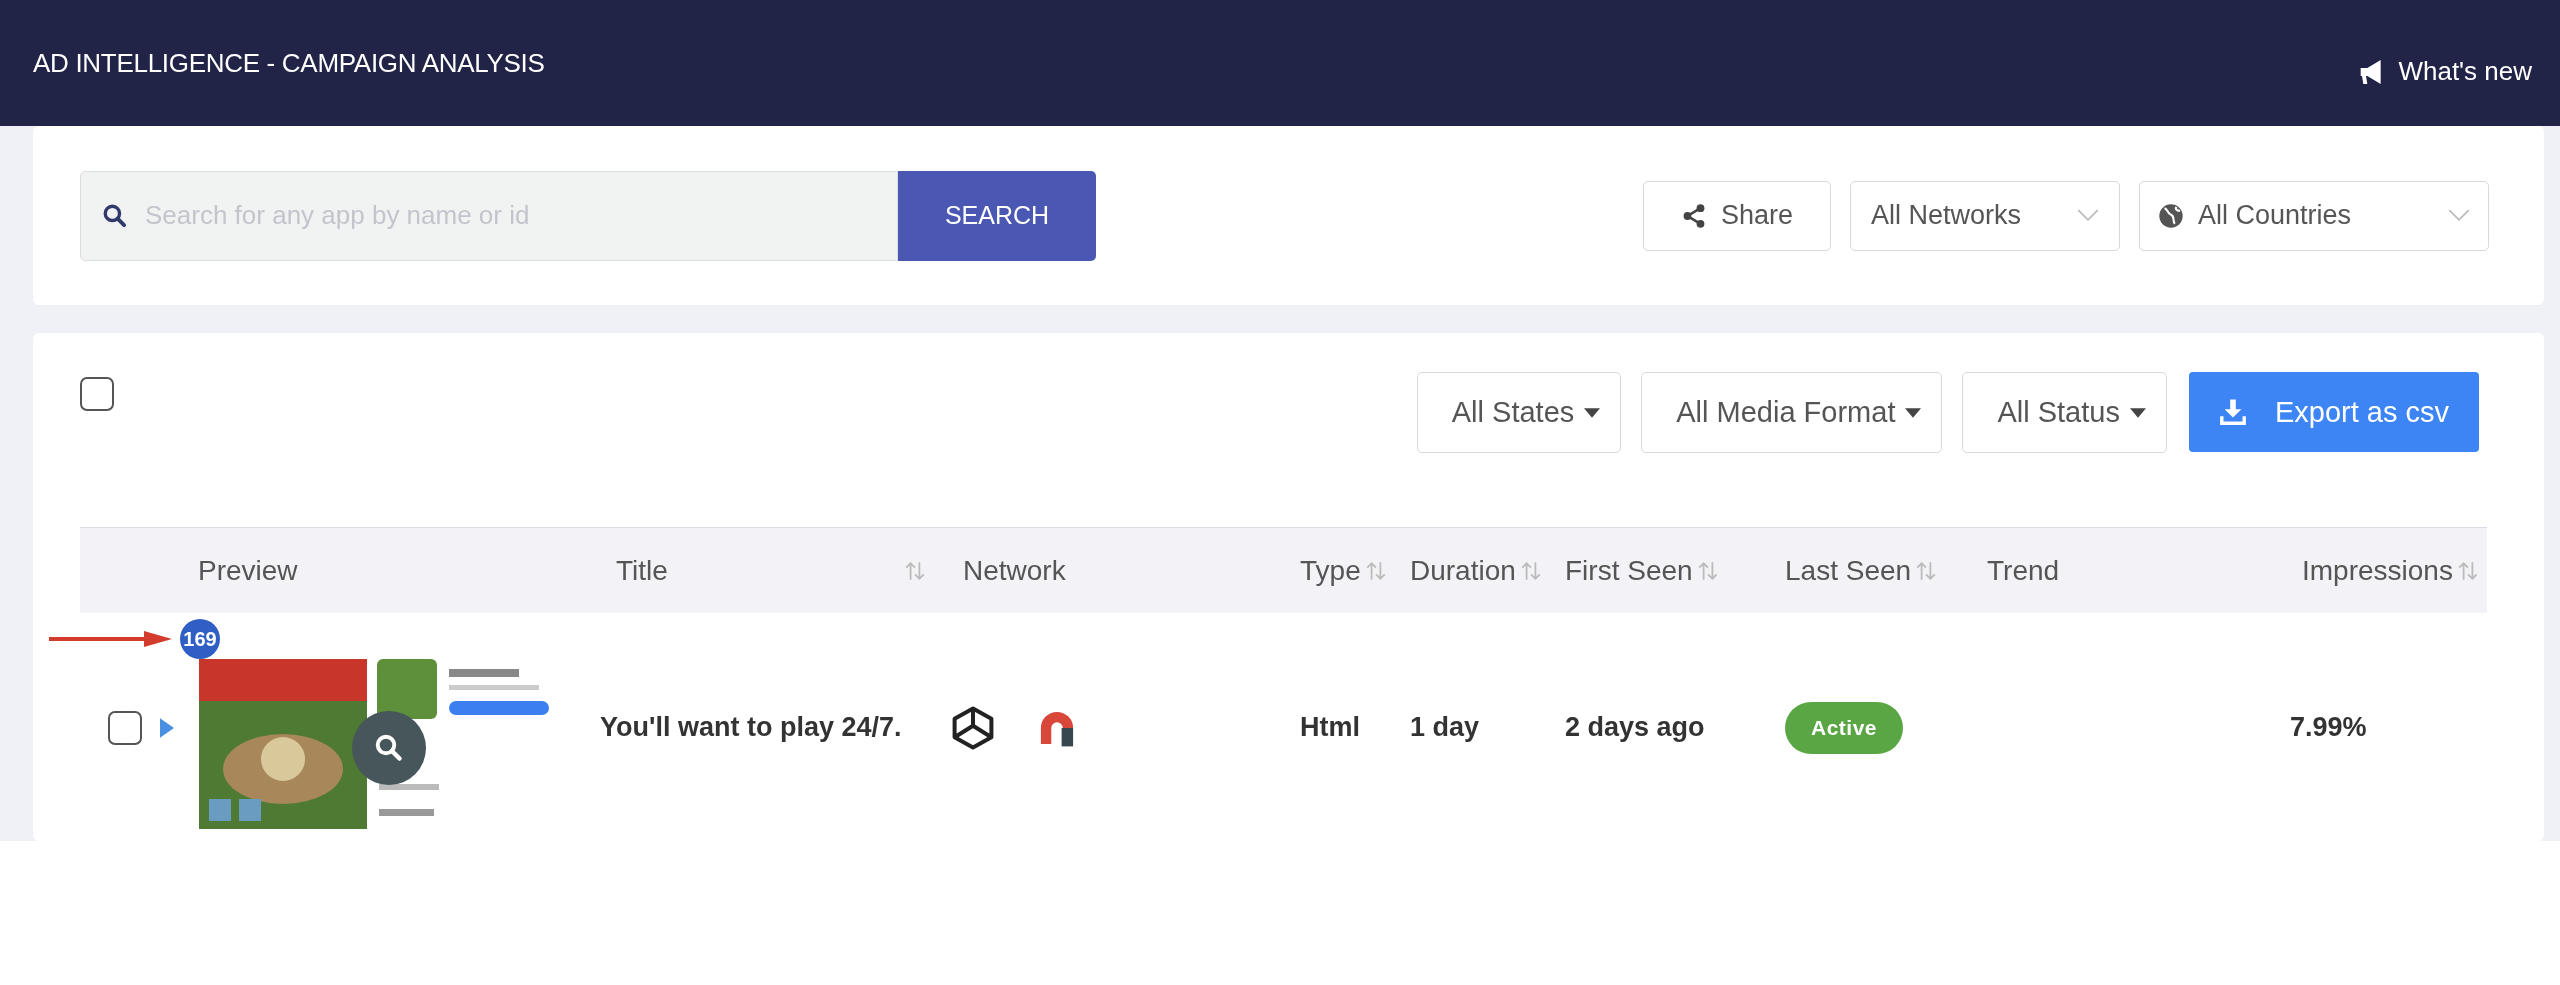  I want to click on share-button: Share, so click(1737, 215).